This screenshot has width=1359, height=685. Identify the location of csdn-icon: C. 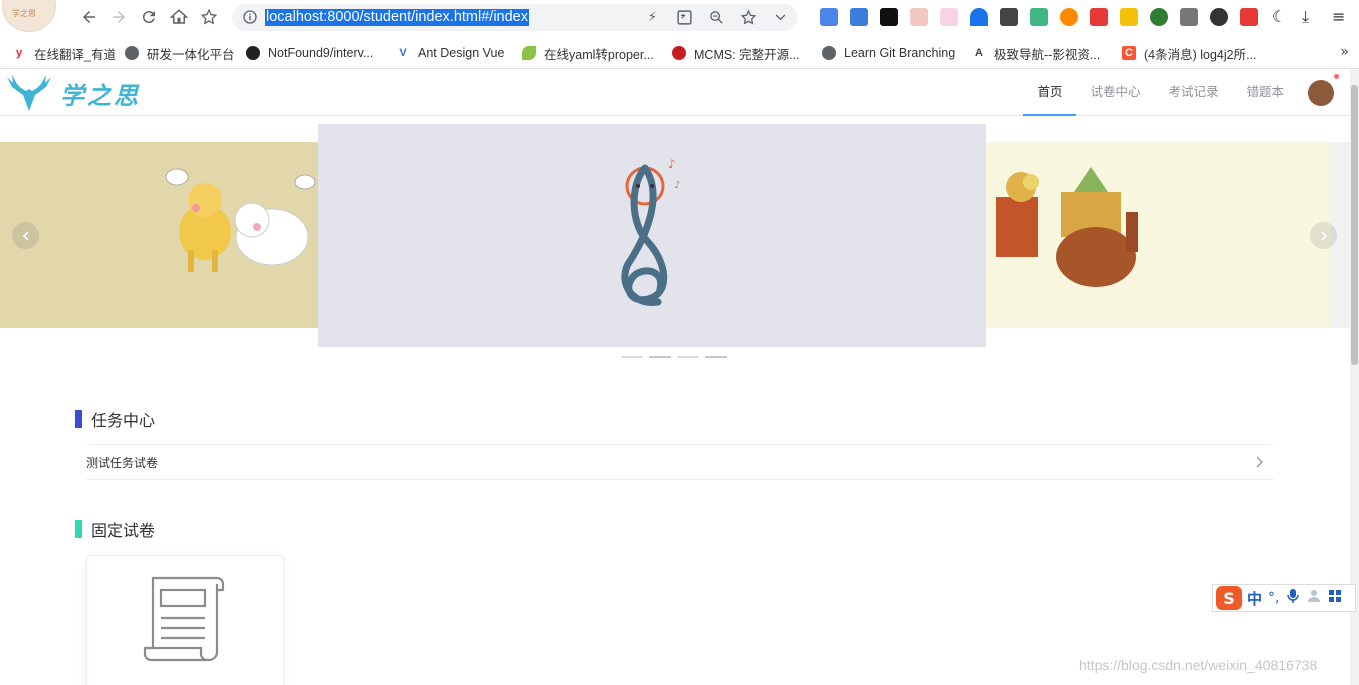
(1129, 53).